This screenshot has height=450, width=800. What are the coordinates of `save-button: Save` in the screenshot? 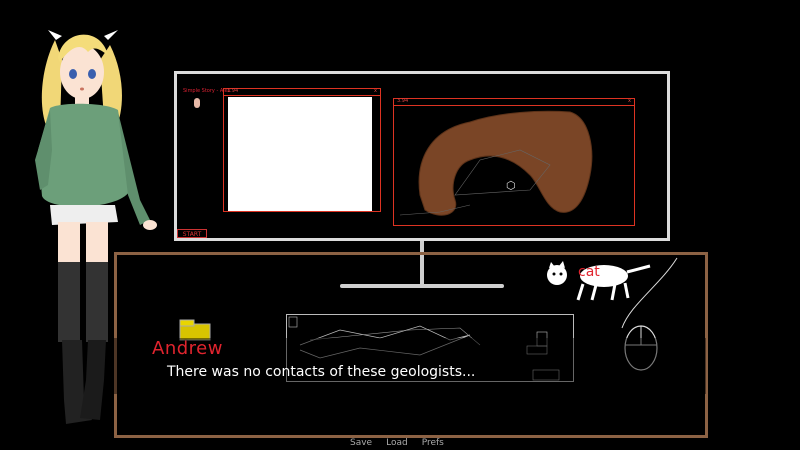 It's located at (361, 443).